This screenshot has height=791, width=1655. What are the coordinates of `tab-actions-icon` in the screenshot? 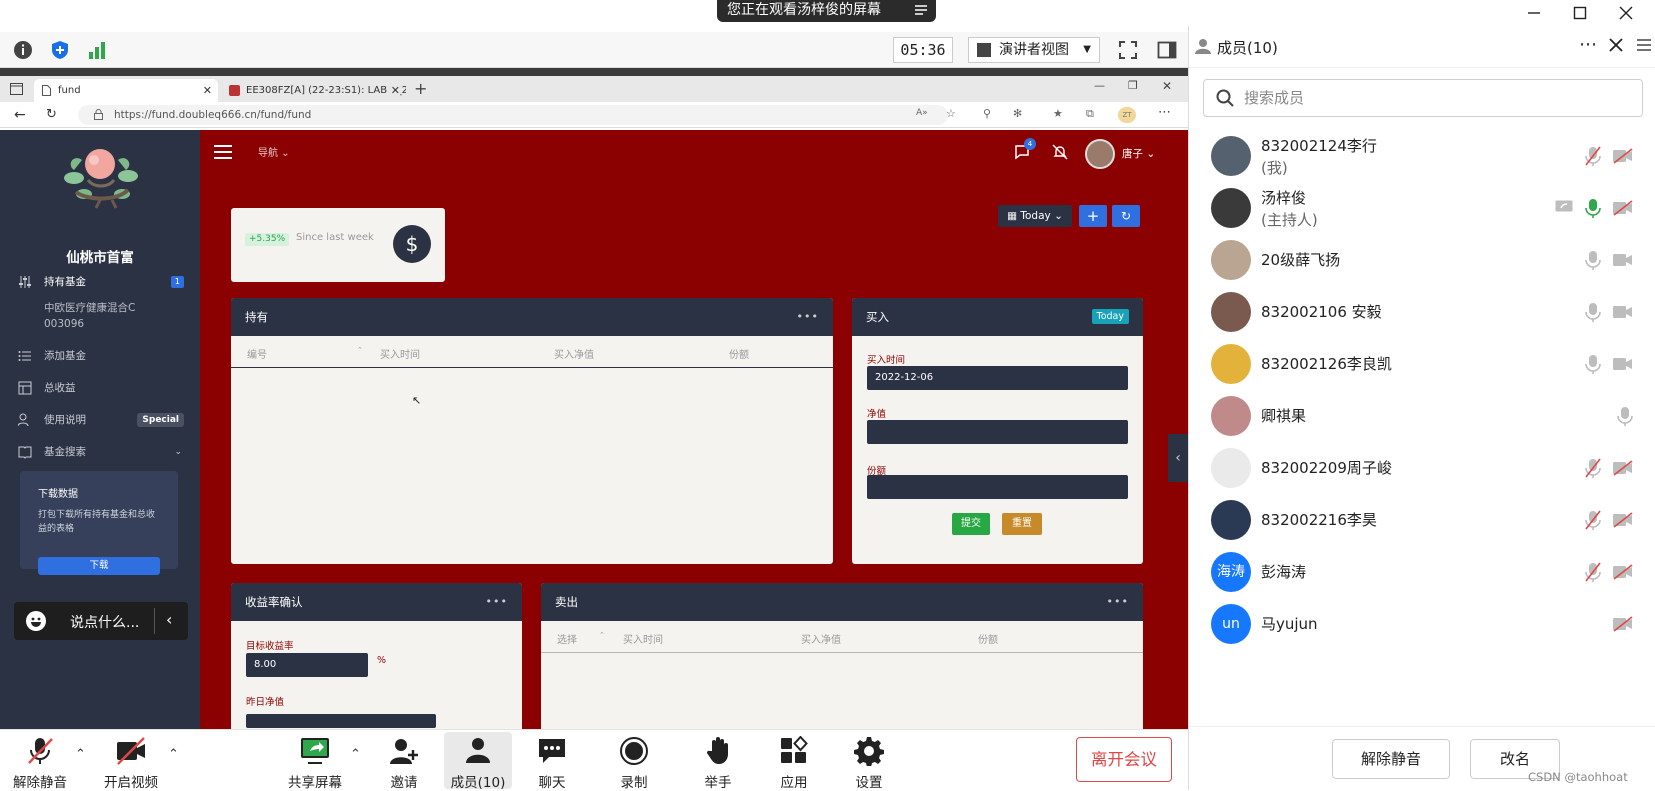 It's located at (16, 89).